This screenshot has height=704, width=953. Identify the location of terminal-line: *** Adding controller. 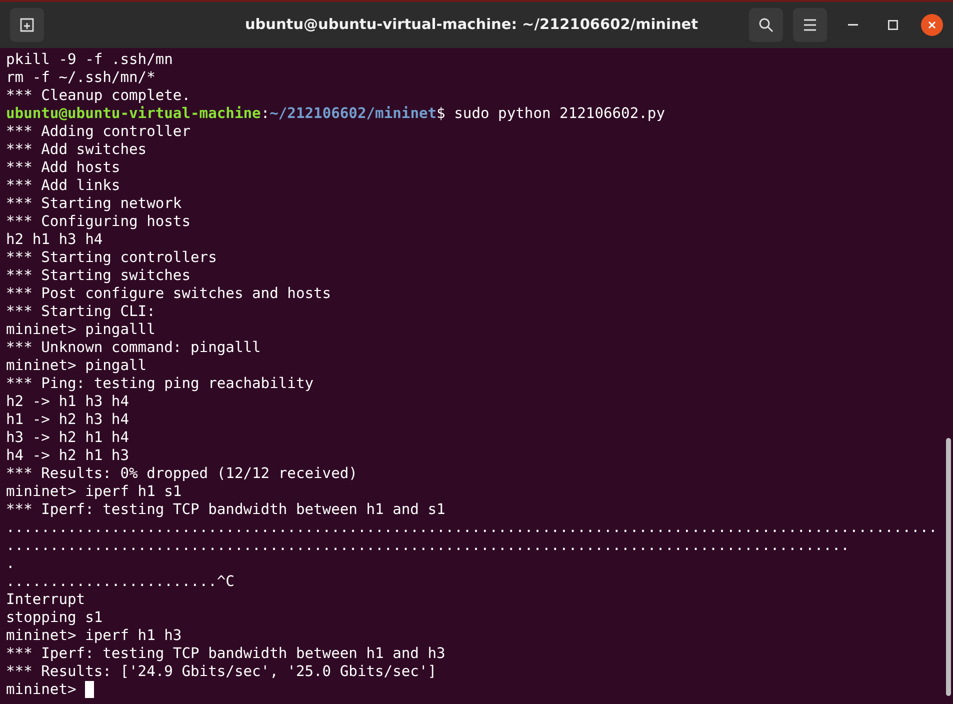
(98, 132).